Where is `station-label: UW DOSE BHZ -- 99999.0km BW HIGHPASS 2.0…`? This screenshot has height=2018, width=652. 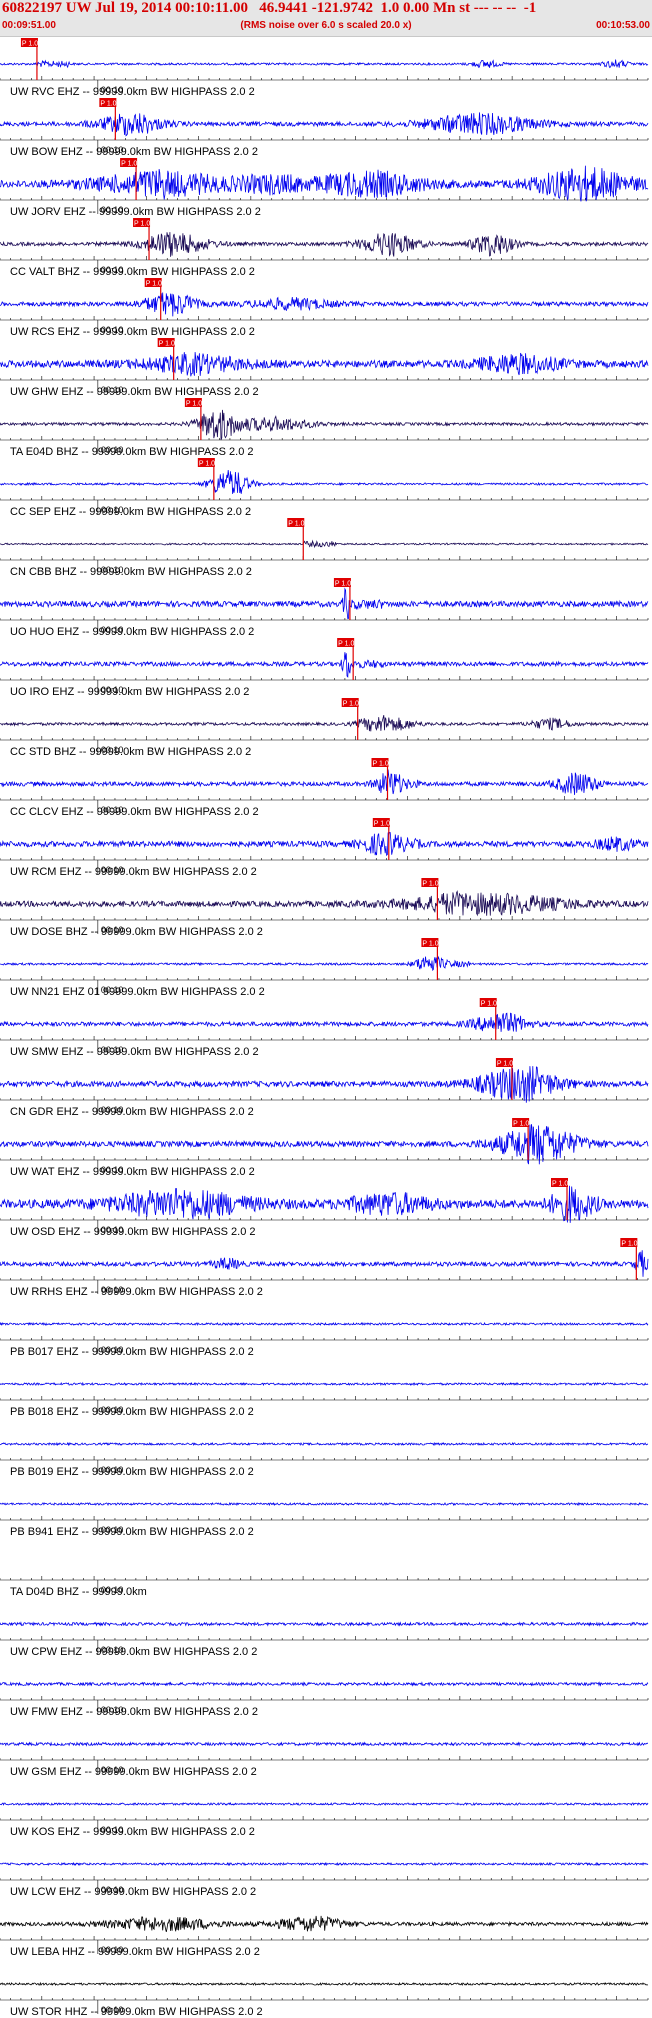 station-label: UW DOSE BHZ -- 99999.0km BW HIGHPASS 2.0… is located at coordinates (136, 932).